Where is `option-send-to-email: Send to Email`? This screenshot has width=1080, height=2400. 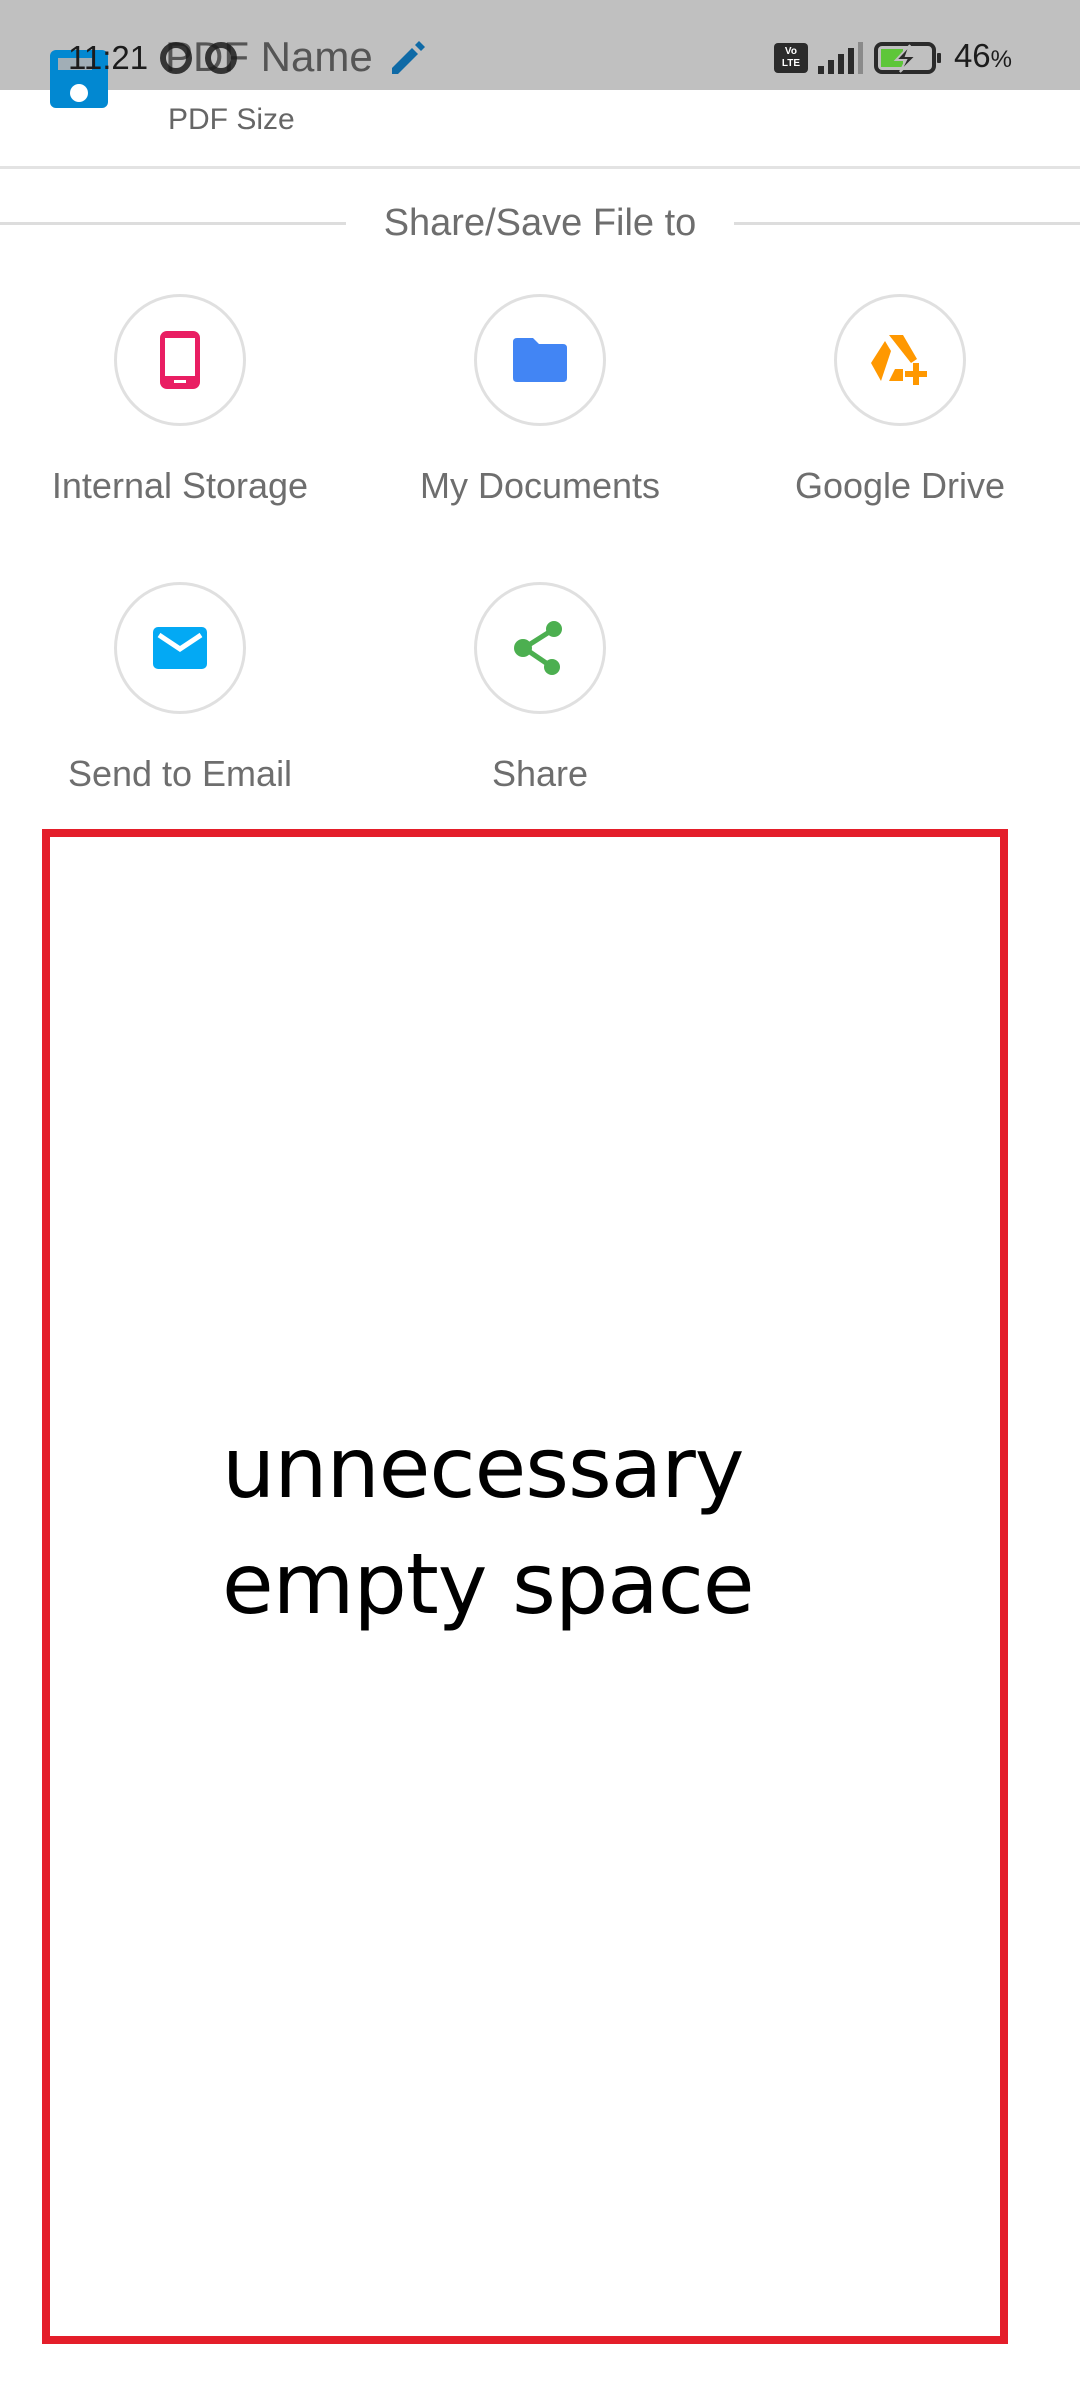
option-send-to-email: Send to Email is located at coordinates (180, 689).